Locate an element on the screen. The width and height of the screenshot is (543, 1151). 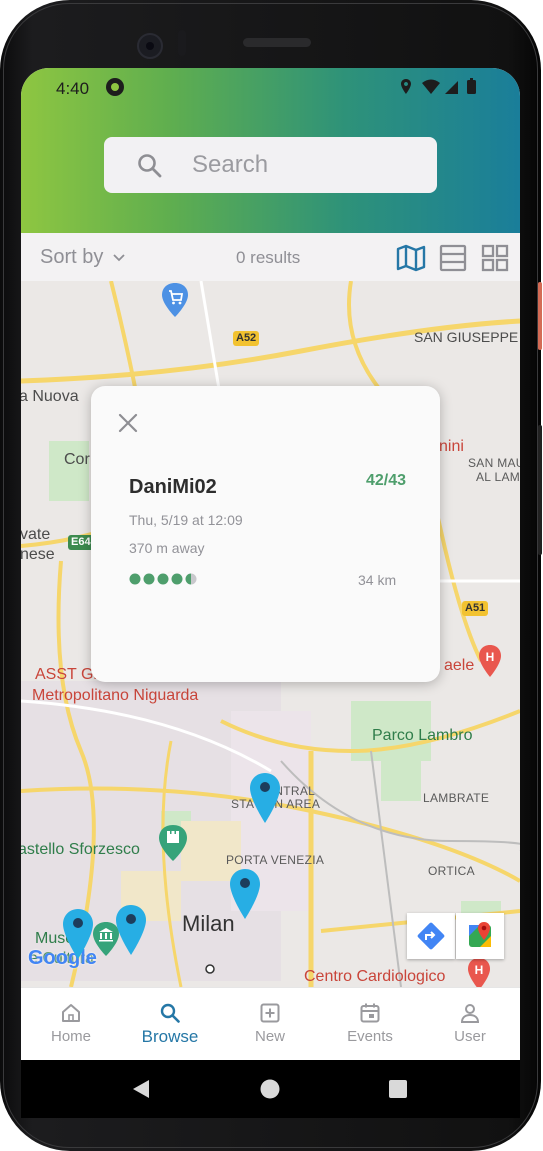
shopping-cart-icon is located at coordinates (175, 300).